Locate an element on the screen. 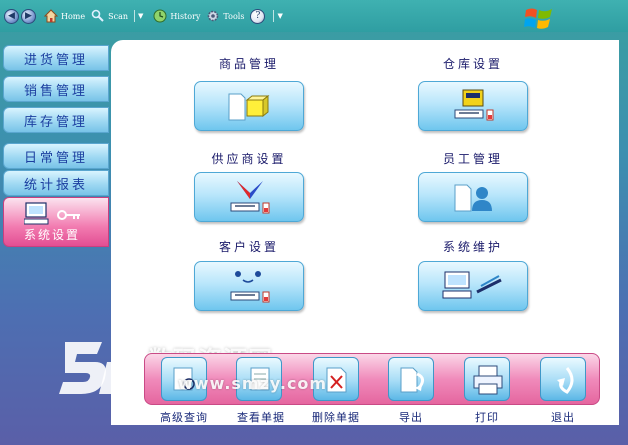 The height and width of the screenshot is (445, 628). employee-management-button is located at coordinates (473, 197).